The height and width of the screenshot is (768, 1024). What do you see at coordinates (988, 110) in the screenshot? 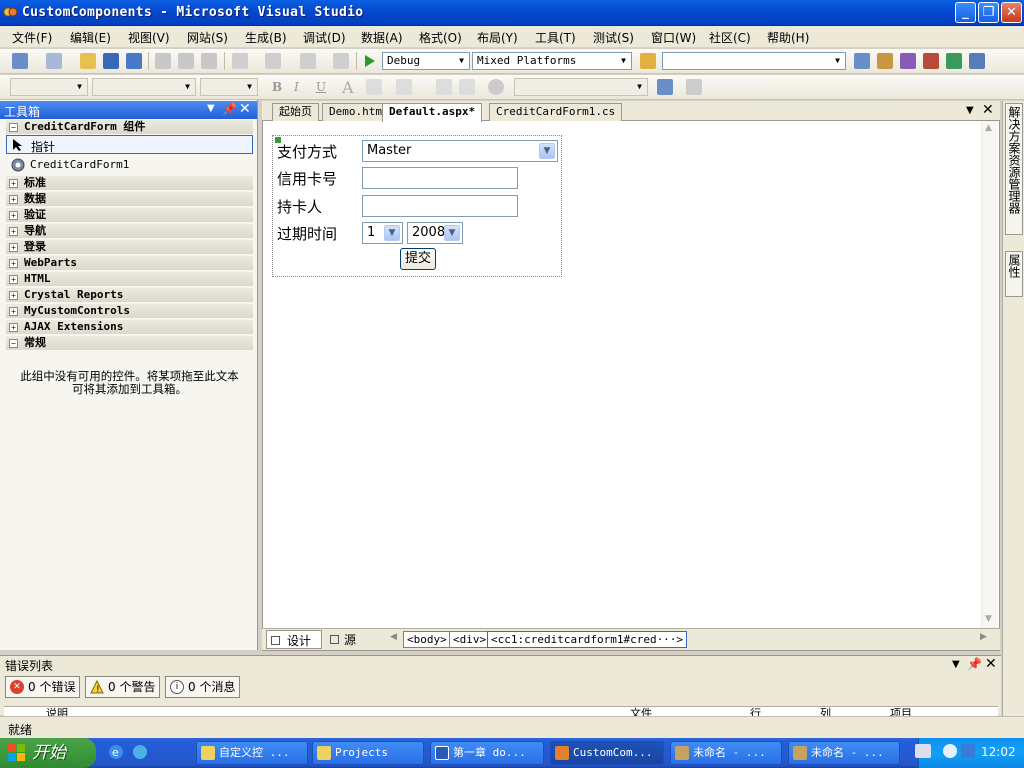
I see `close-document-icon: ✕` at bounding box center [988, 110].